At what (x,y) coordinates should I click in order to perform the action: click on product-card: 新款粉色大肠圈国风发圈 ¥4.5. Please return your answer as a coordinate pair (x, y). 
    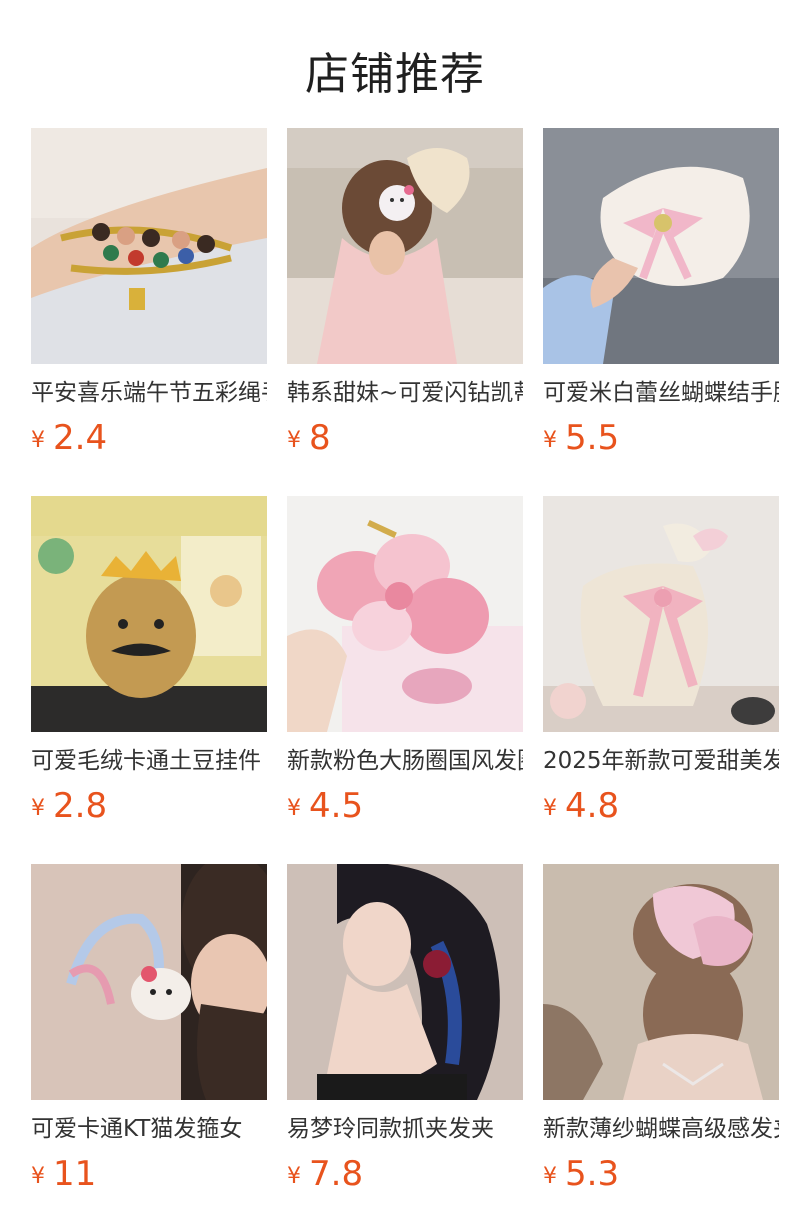
    Looking at the image, I should click on (405, 661).